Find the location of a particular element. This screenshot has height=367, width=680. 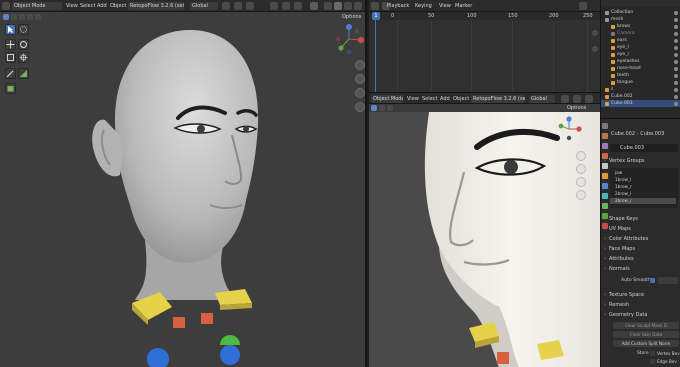

section-texture-space: Texture Space is located at coordinates (641, 295).